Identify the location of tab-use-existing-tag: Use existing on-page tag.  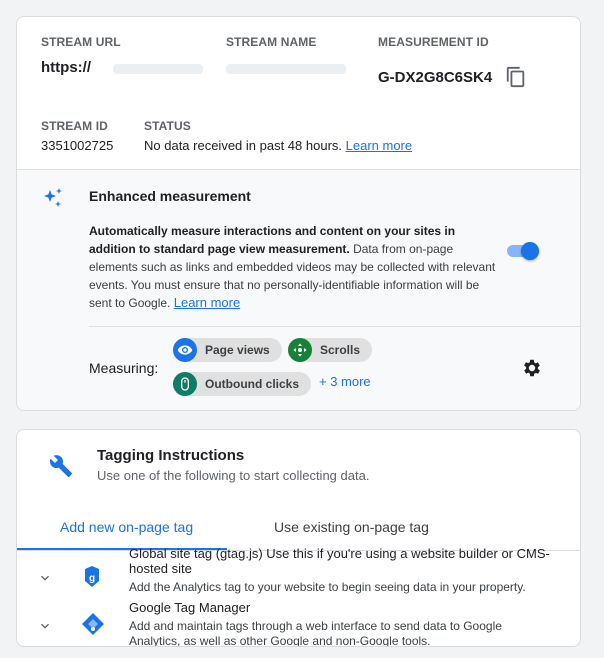
(351, 527).